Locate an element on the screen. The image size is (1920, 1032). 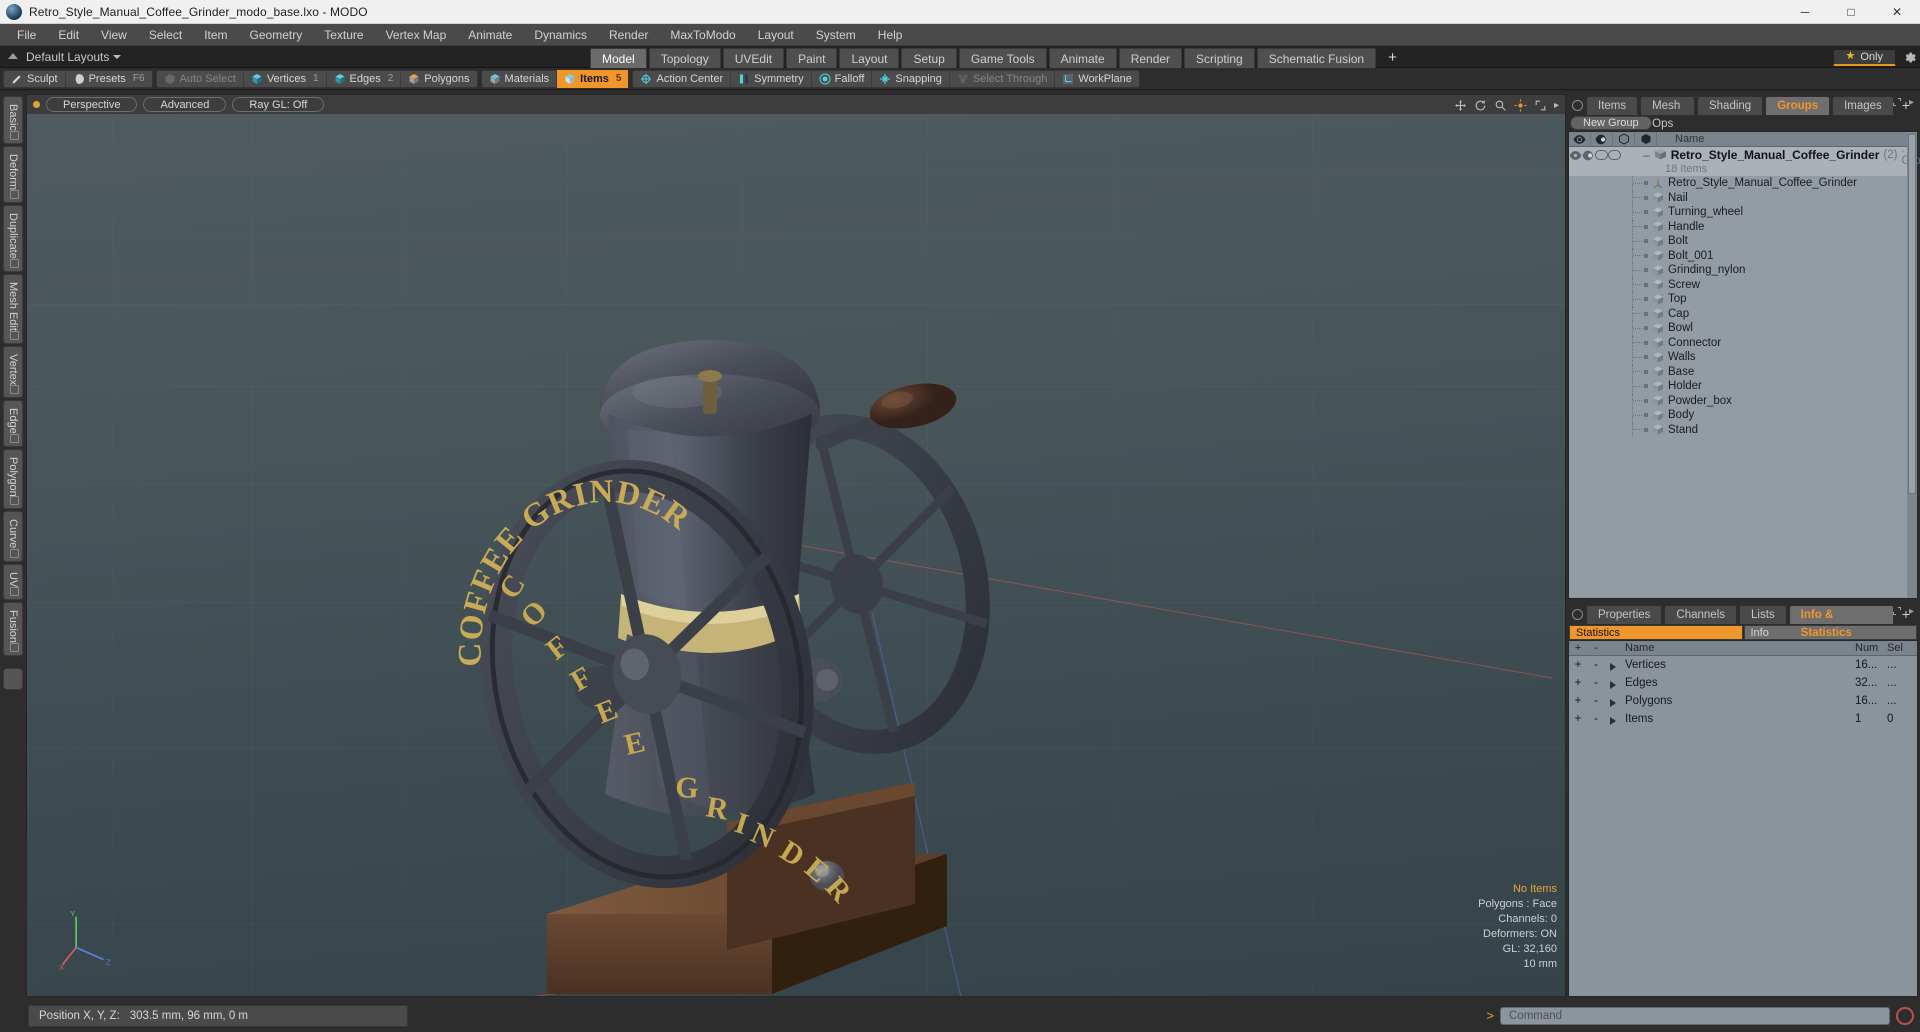
group-list-item: Walls is located at coordinates (1743, 357).